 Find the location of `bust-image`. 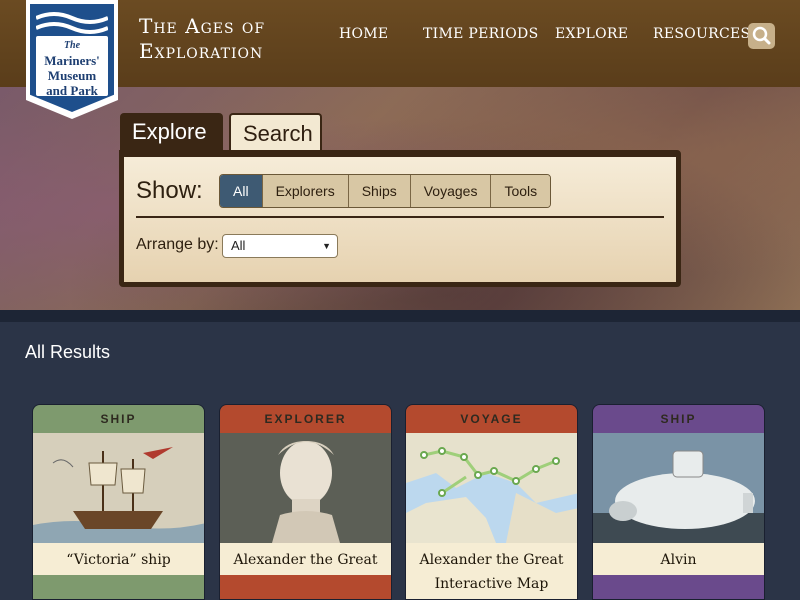

bust-image is located at coordinates (305, 488).